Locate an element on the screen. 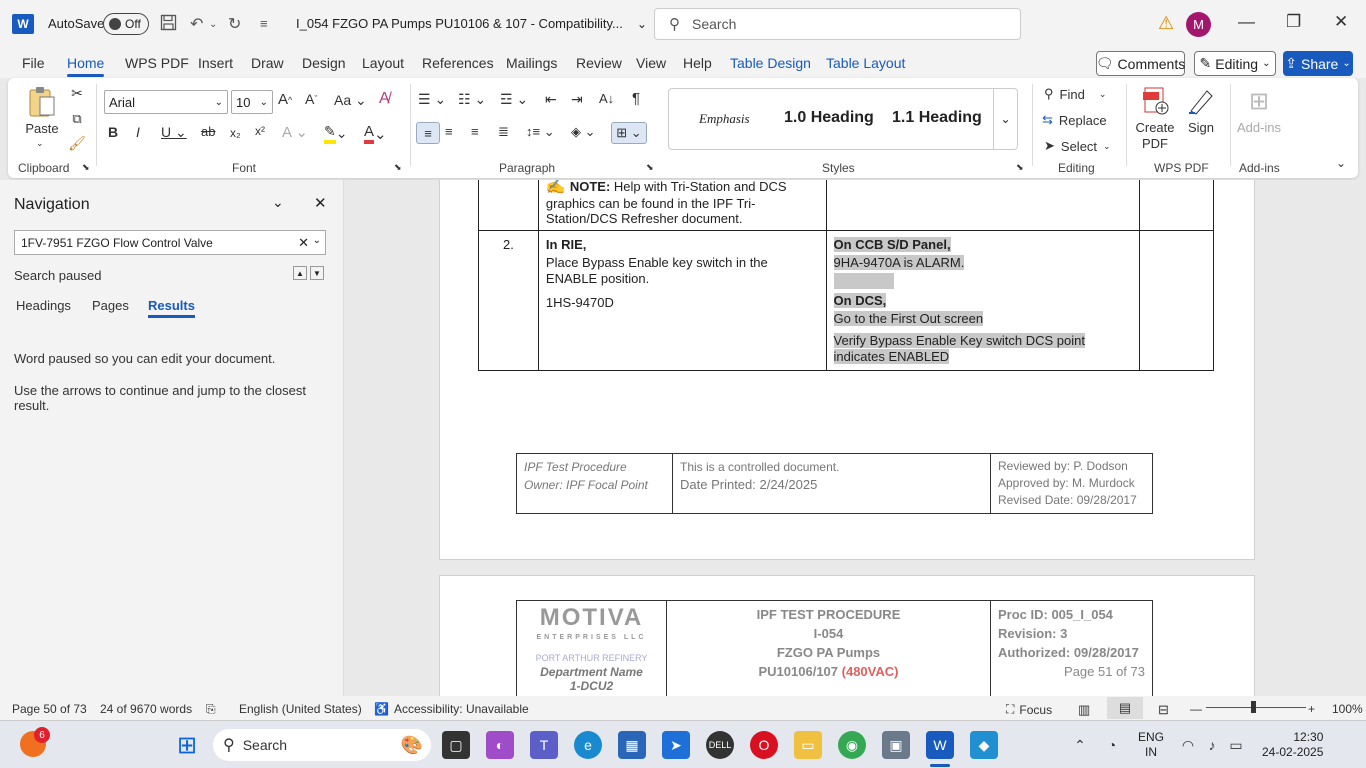 The height and width of the screenshot is (768, 1366). tab-table-design: Table Design is located at coordinates (770, 63).